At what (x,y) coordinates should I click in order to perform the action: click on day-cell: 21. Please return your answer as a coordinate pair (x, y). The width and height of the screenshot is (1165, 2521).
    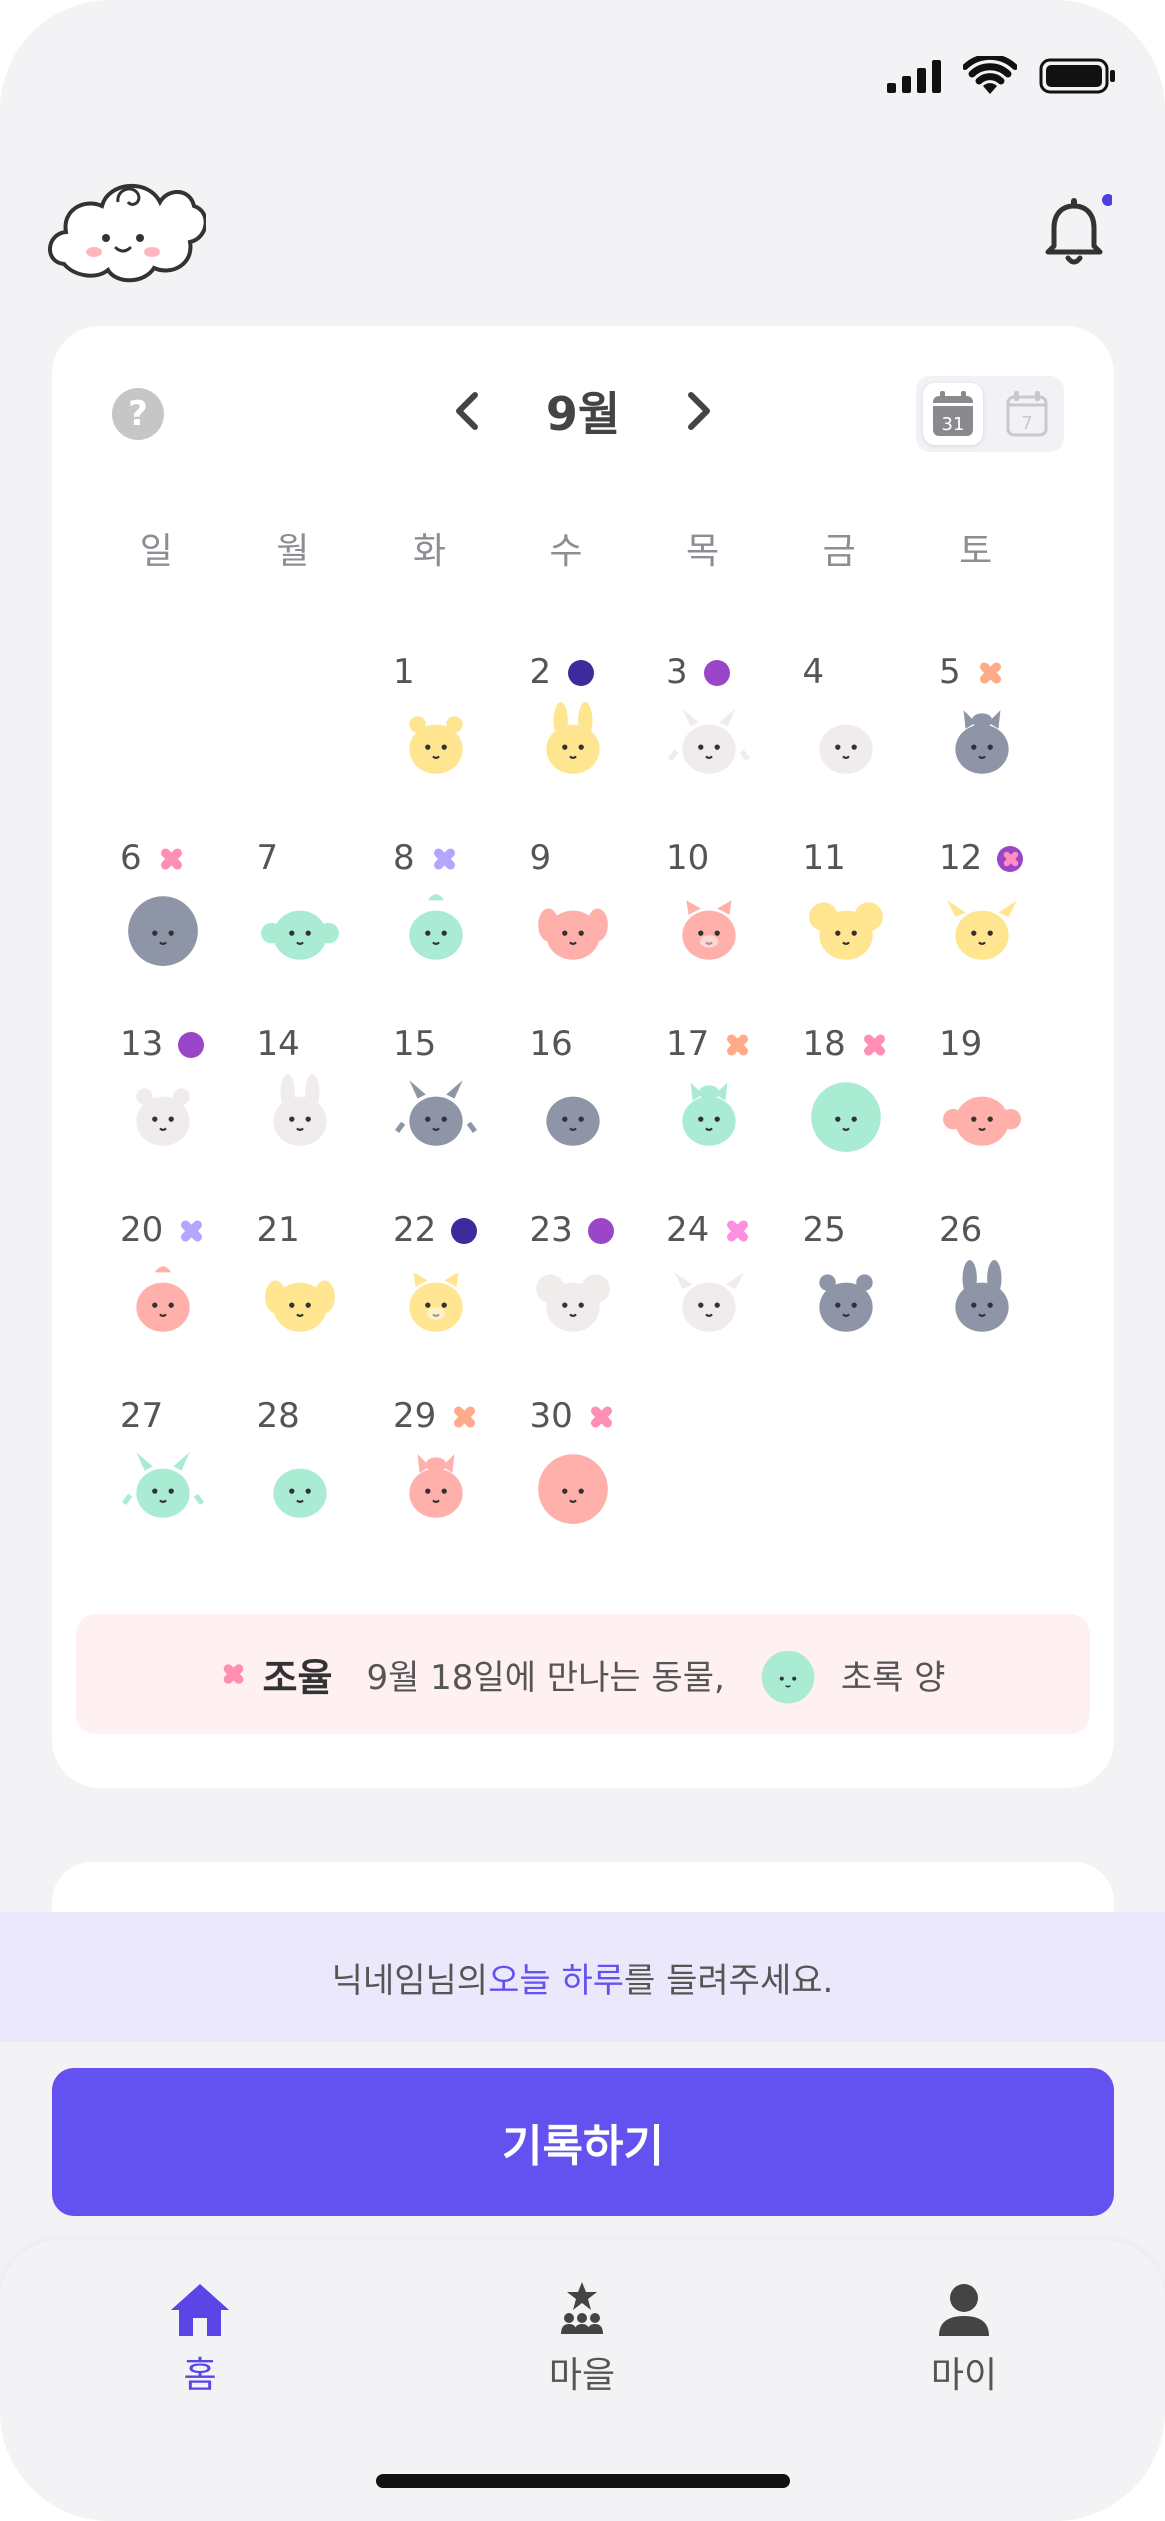
    Looking at the image, I should click on (325, 1295).